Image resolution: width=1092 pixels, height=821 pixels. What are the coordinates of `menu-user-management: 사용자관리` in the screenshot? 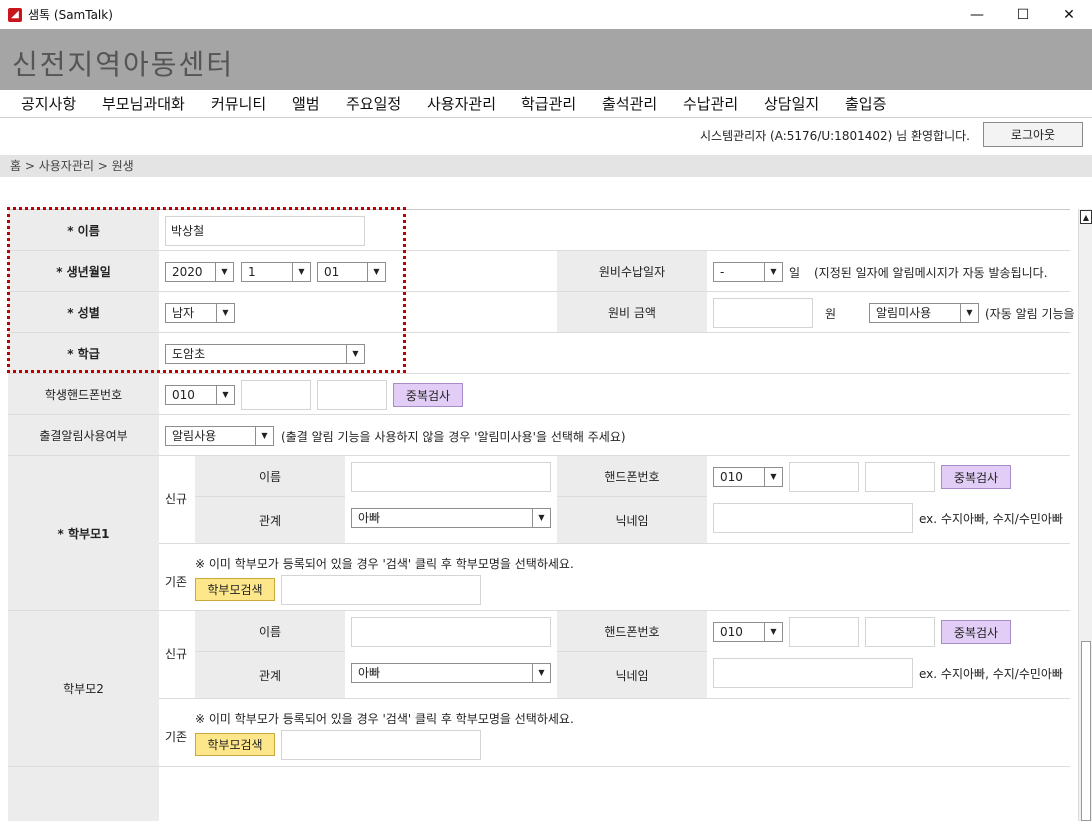 It's located at (461, 103).